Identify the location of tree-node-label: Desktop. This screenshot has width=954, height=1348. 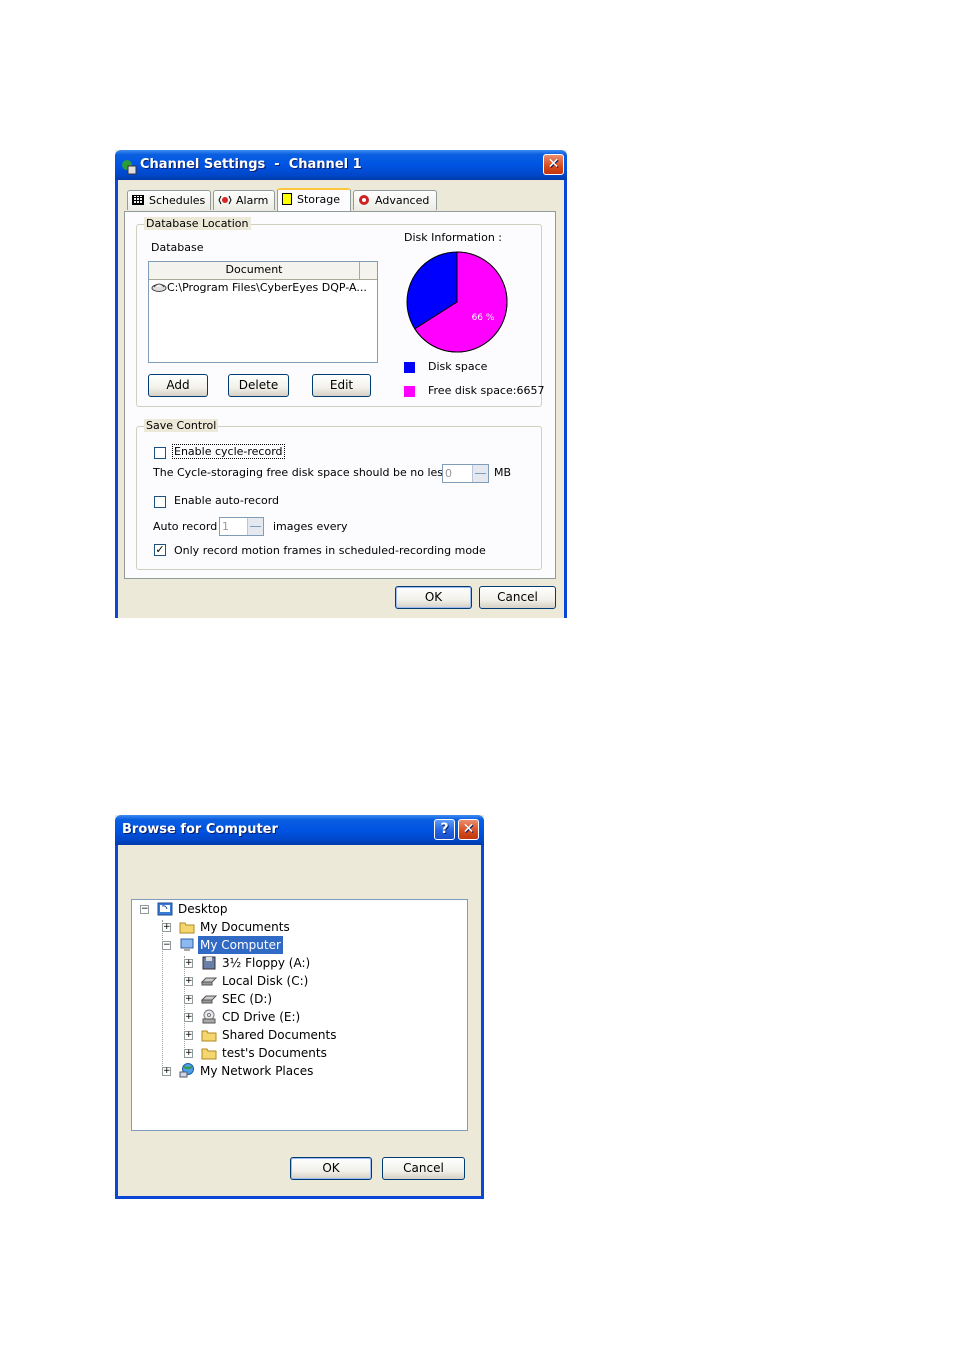
(203, 909).